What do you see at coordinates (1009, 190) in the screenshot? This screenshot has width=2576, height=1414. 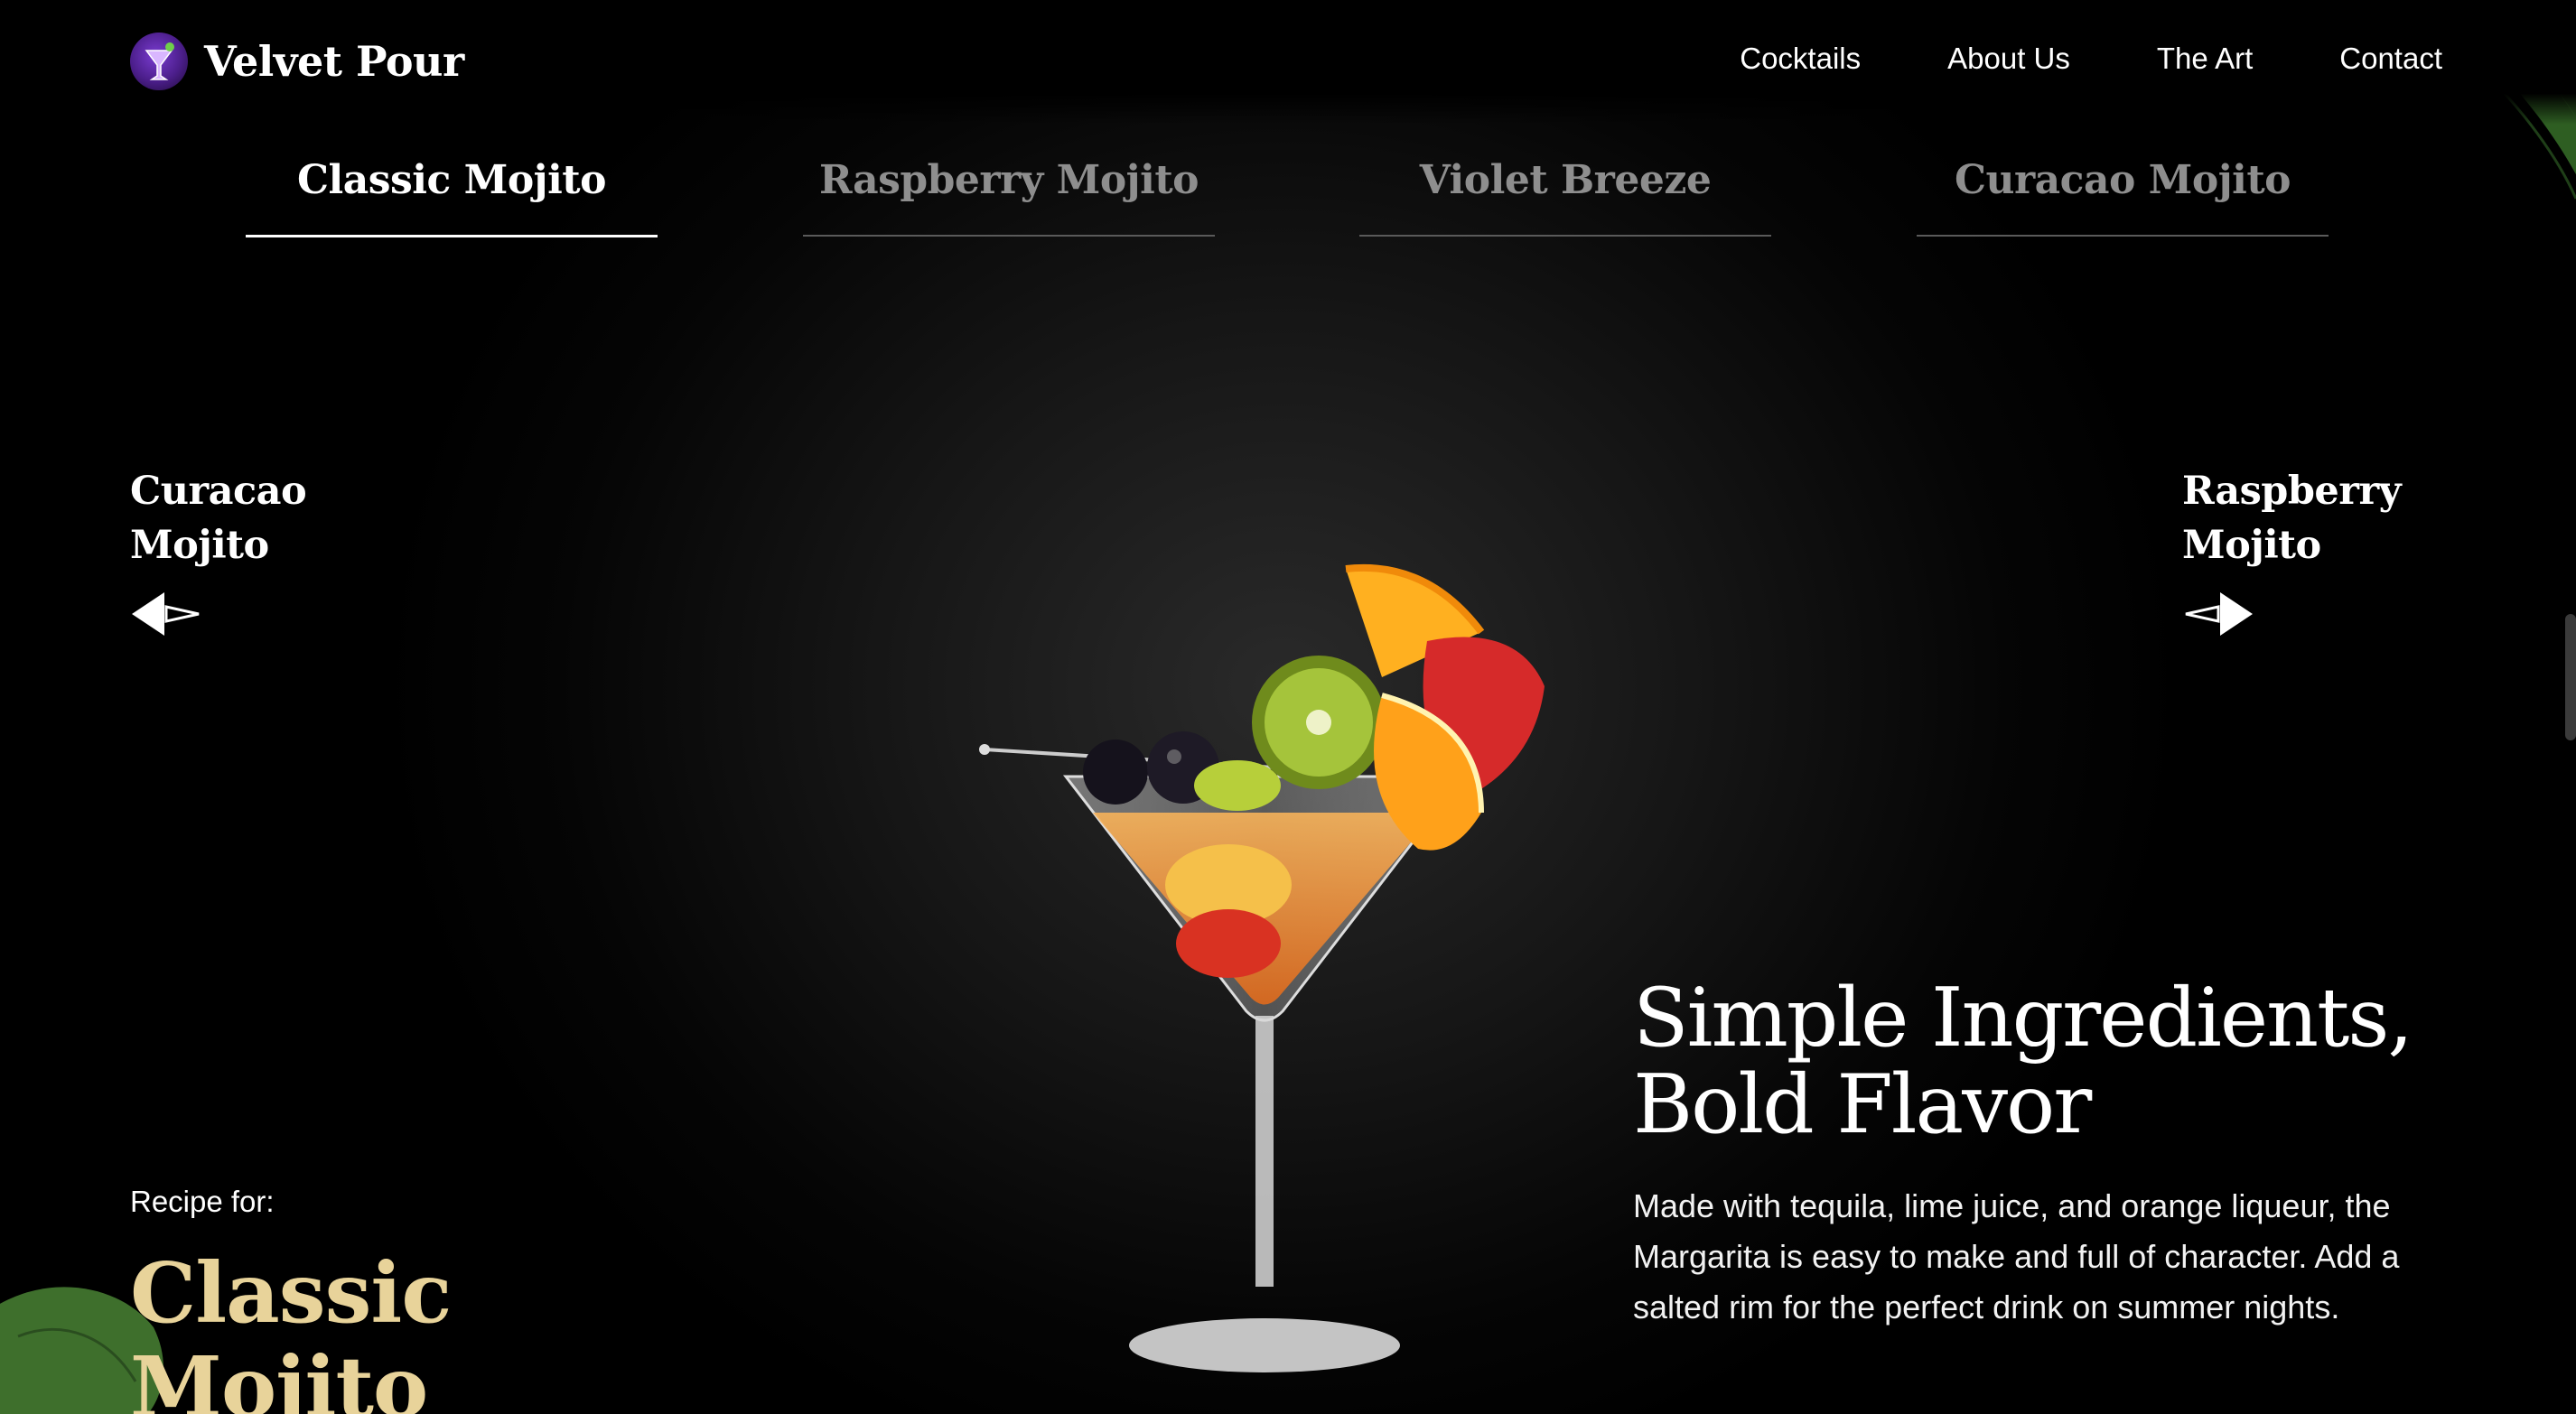 I see `tab-raspberry-mojito: Raspberry Mojito` at bounding box center [1009, 190].